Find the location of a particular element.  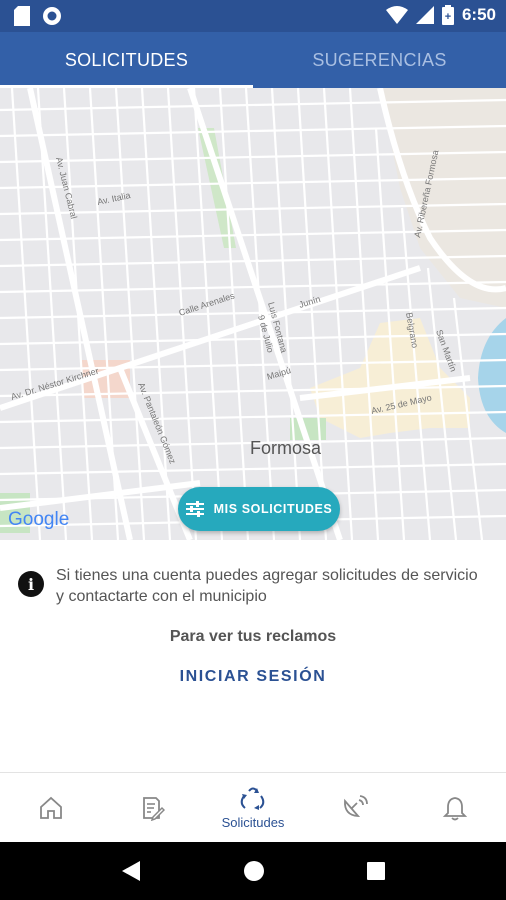

recycle-icon is located at coordinates (252, 798).